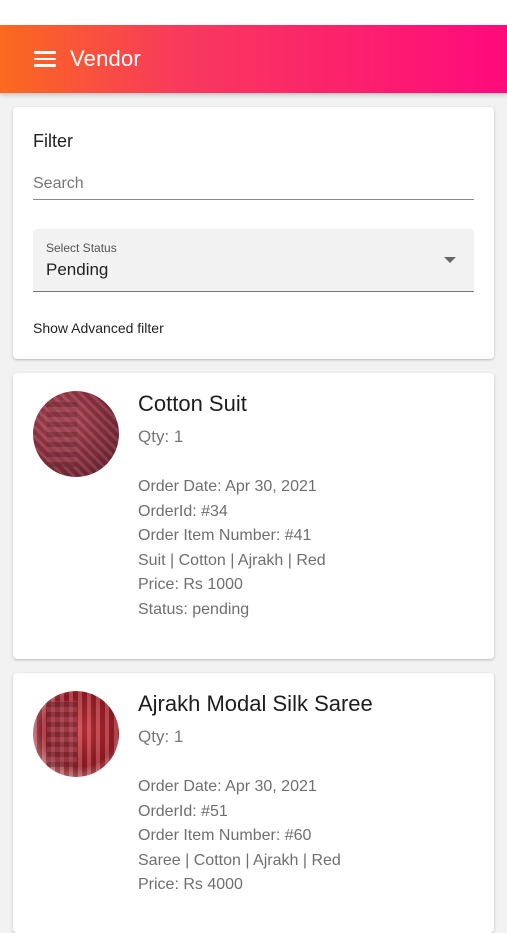 Image resolution: width=507 pixels, height=933 pixels. I want to click on product-name: Cotton Suit, so click(192, 403).